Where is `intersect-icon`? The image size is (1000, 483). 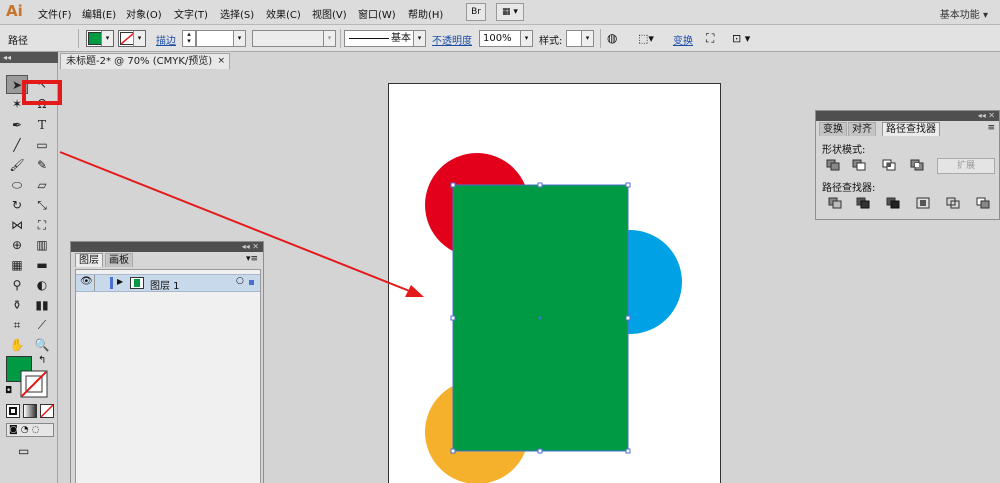 intersect-icon is located at coordinates (889, 165).